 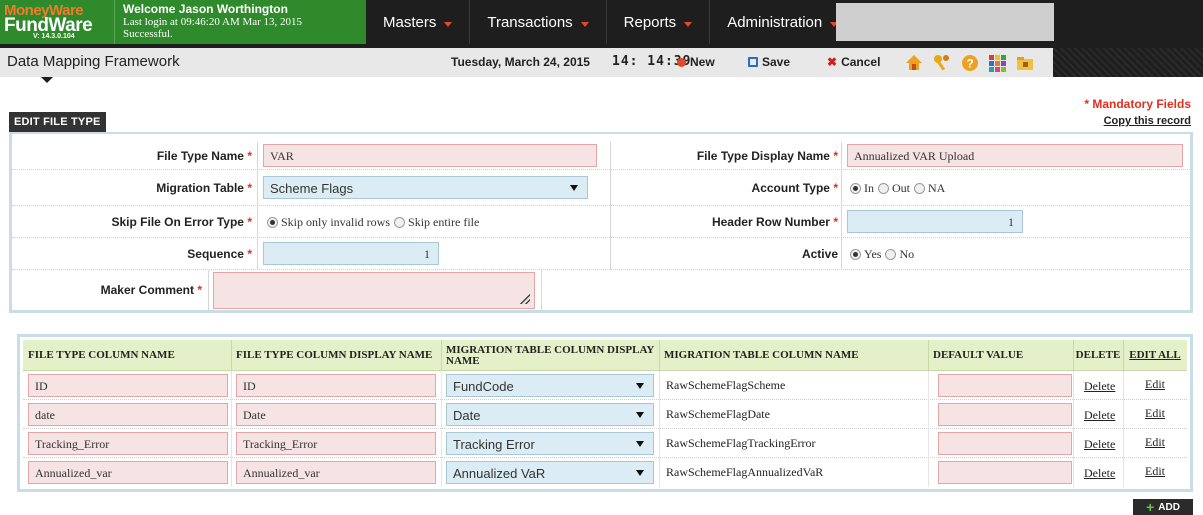 I want to click on save-icon, so click(x=753, y=62).